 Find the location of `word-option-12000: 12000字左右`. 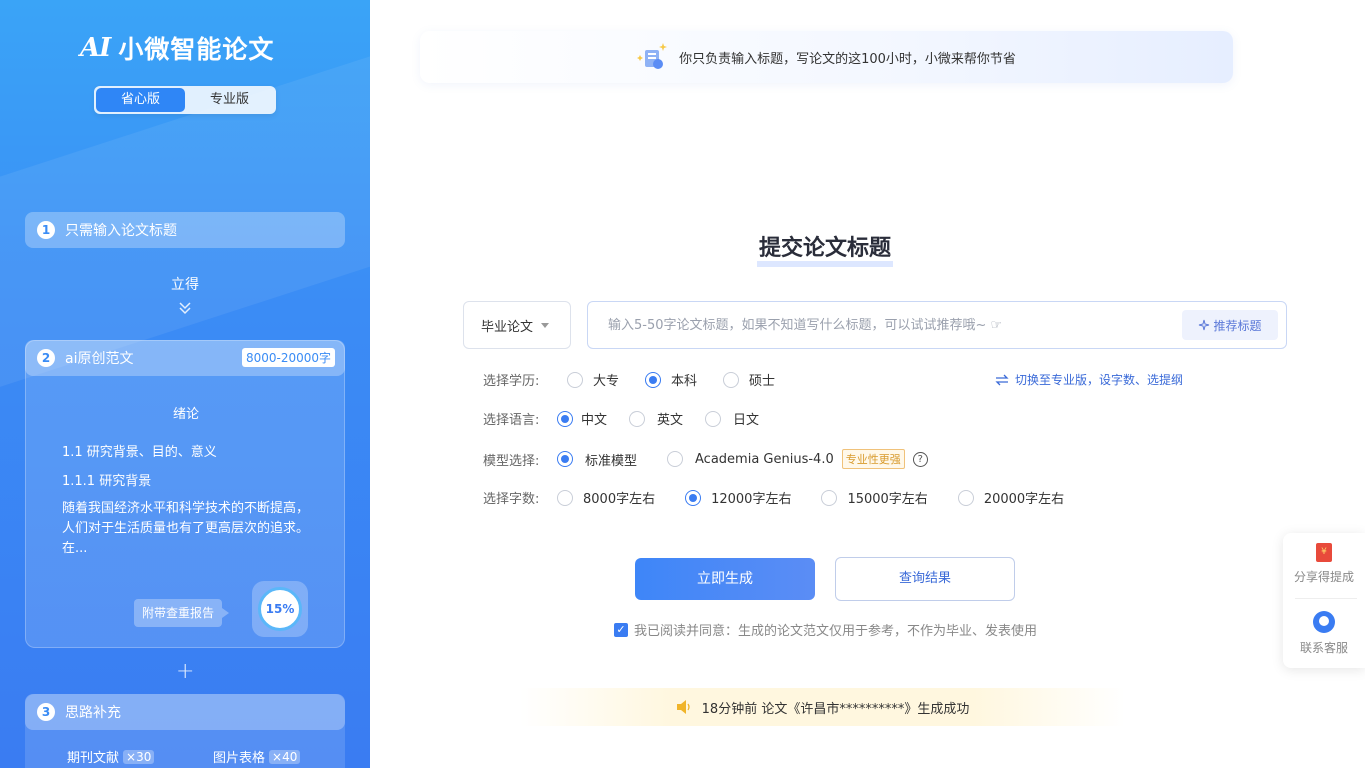

word-option-12000: 12000字左右 is located at coordinates (738, 497).